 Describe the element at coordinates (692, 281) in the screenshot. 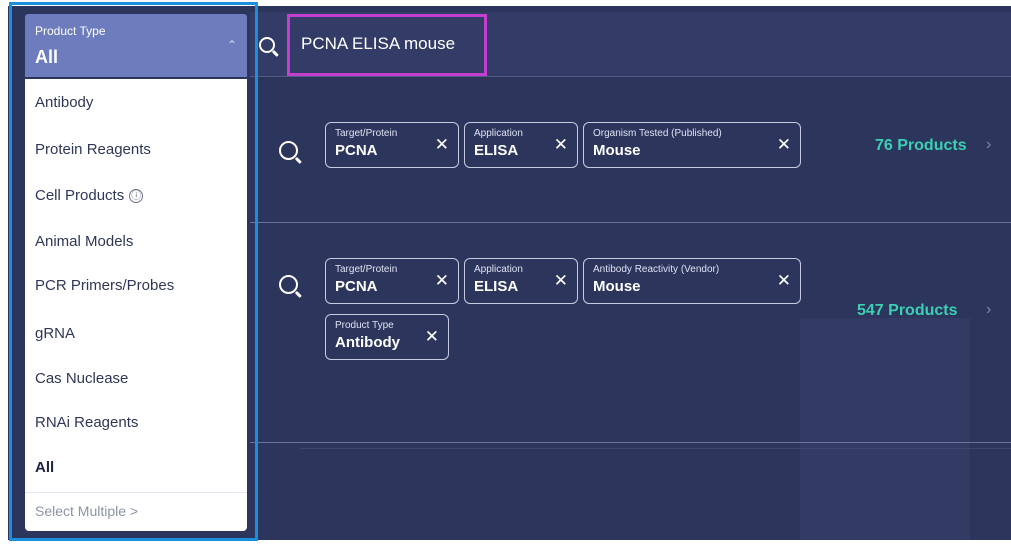

I see `filter-chip-reactivity: Antibody Reactivity (Vendor) Mouse ✕` at that location.